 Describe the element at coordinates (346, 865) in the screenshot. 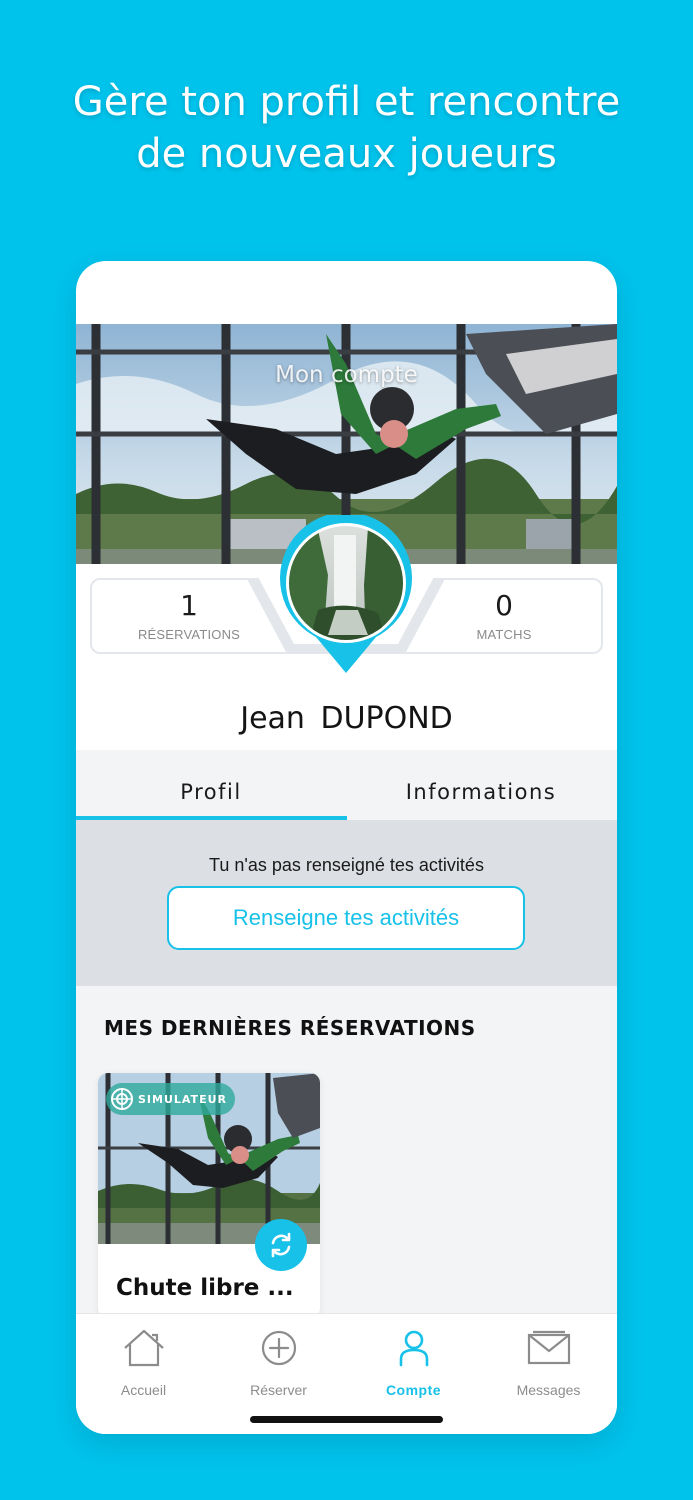

I see `activities-empty-message: Tu n'as pas renseigné tes activités` at that location.